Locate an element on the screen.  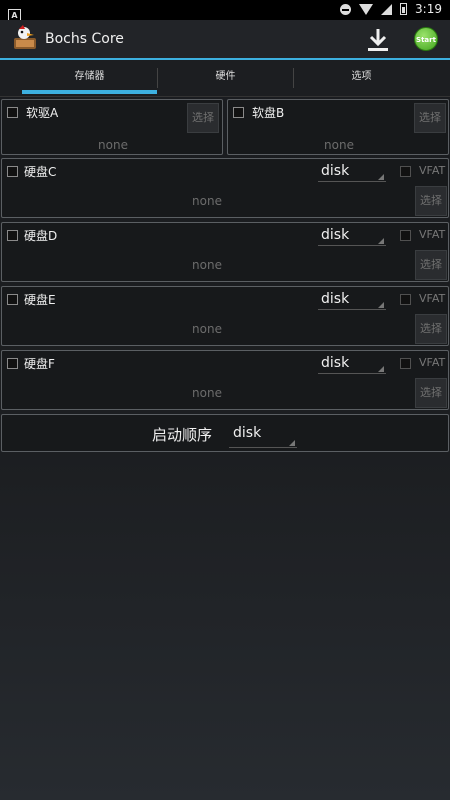
hard-disk-e-checkbox is located at coordinates (12, 299).